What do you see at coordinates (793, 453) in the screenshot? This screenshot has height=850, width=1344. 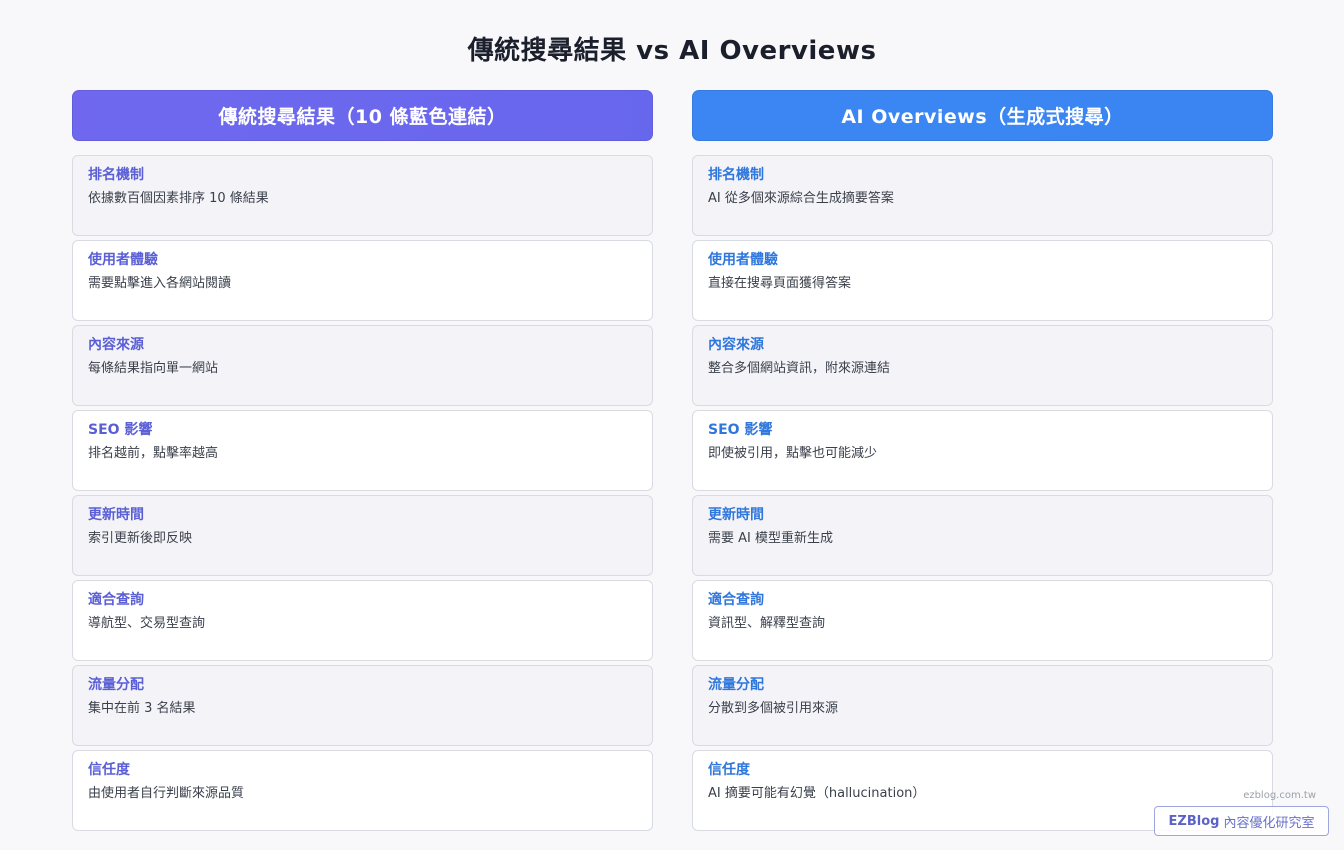 I see `row-text: 即使被引用，點擊也可能減少` at bounding box center [793, 453].